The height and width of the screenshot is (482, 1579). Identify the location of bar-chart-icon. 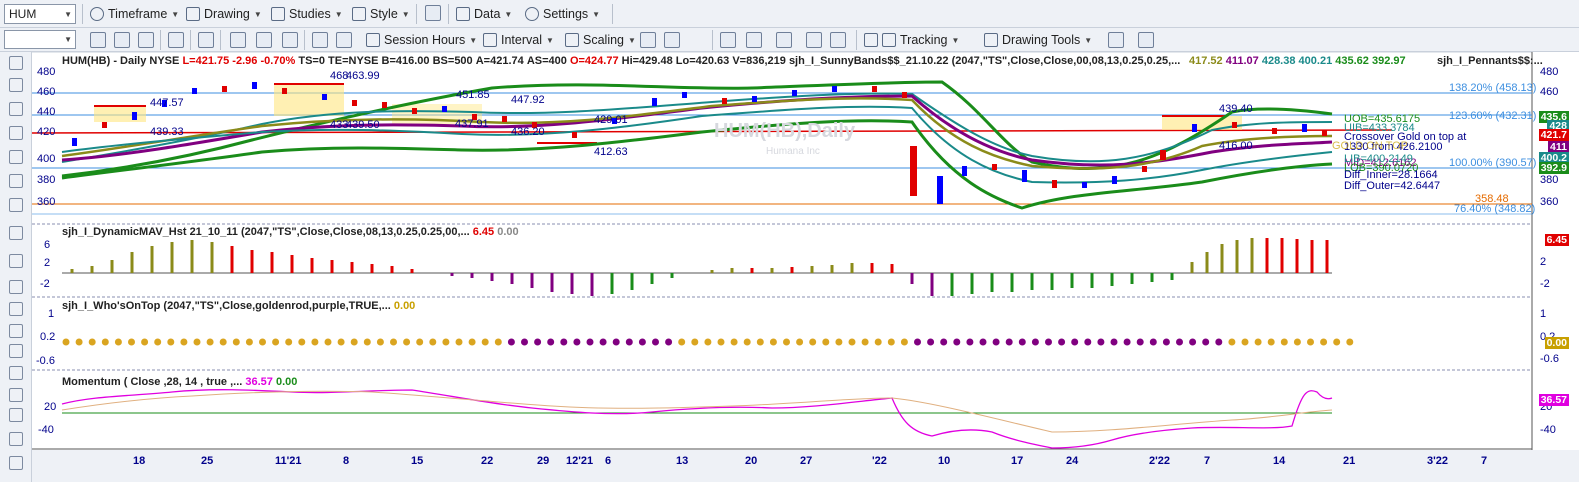
(648, 40).